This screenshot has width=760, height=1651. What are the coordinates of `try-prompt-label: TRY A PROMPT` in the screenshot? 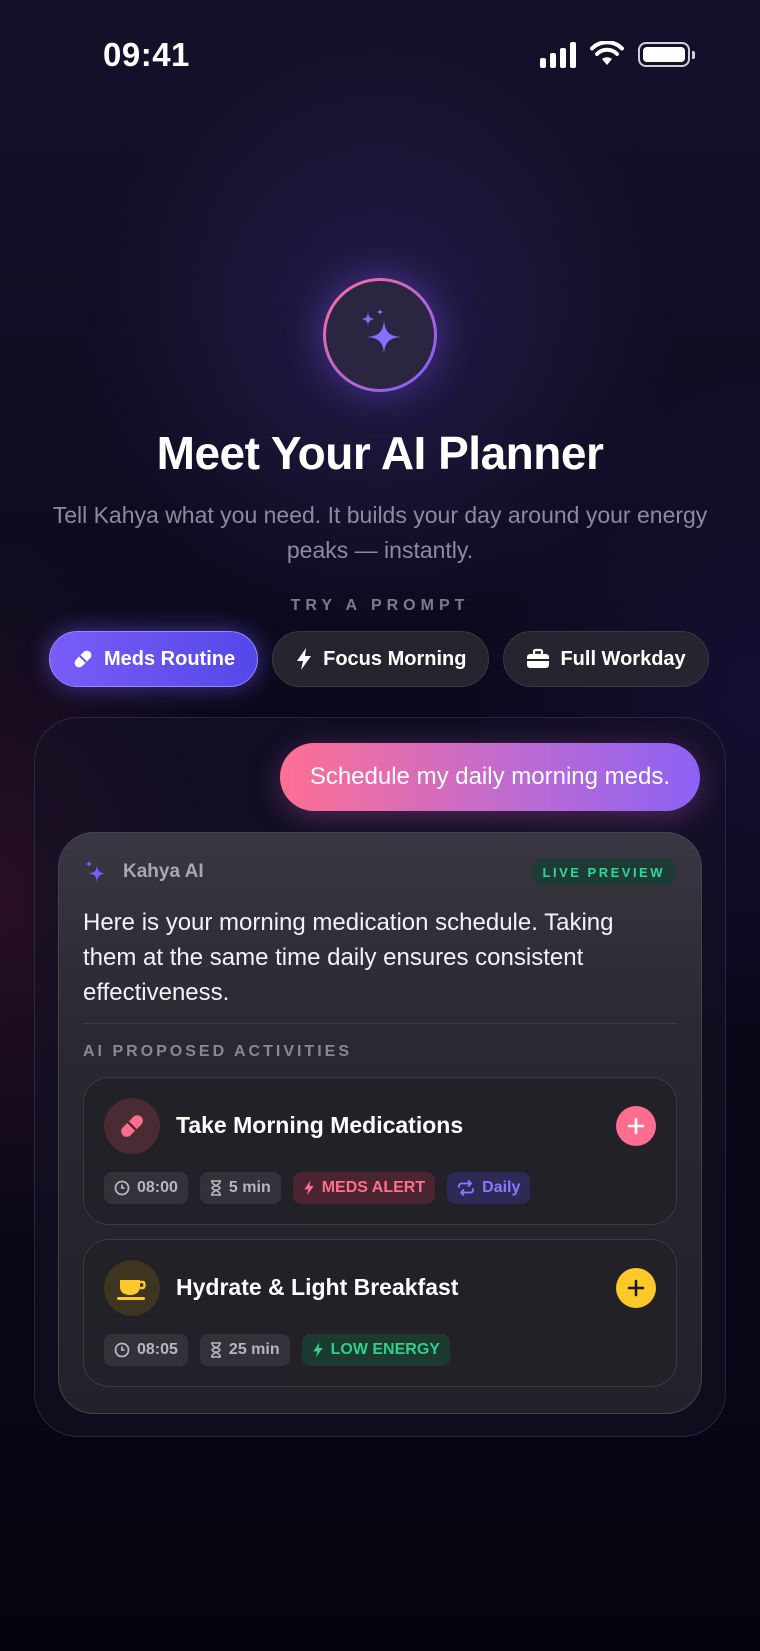 It's located at (380, 605).